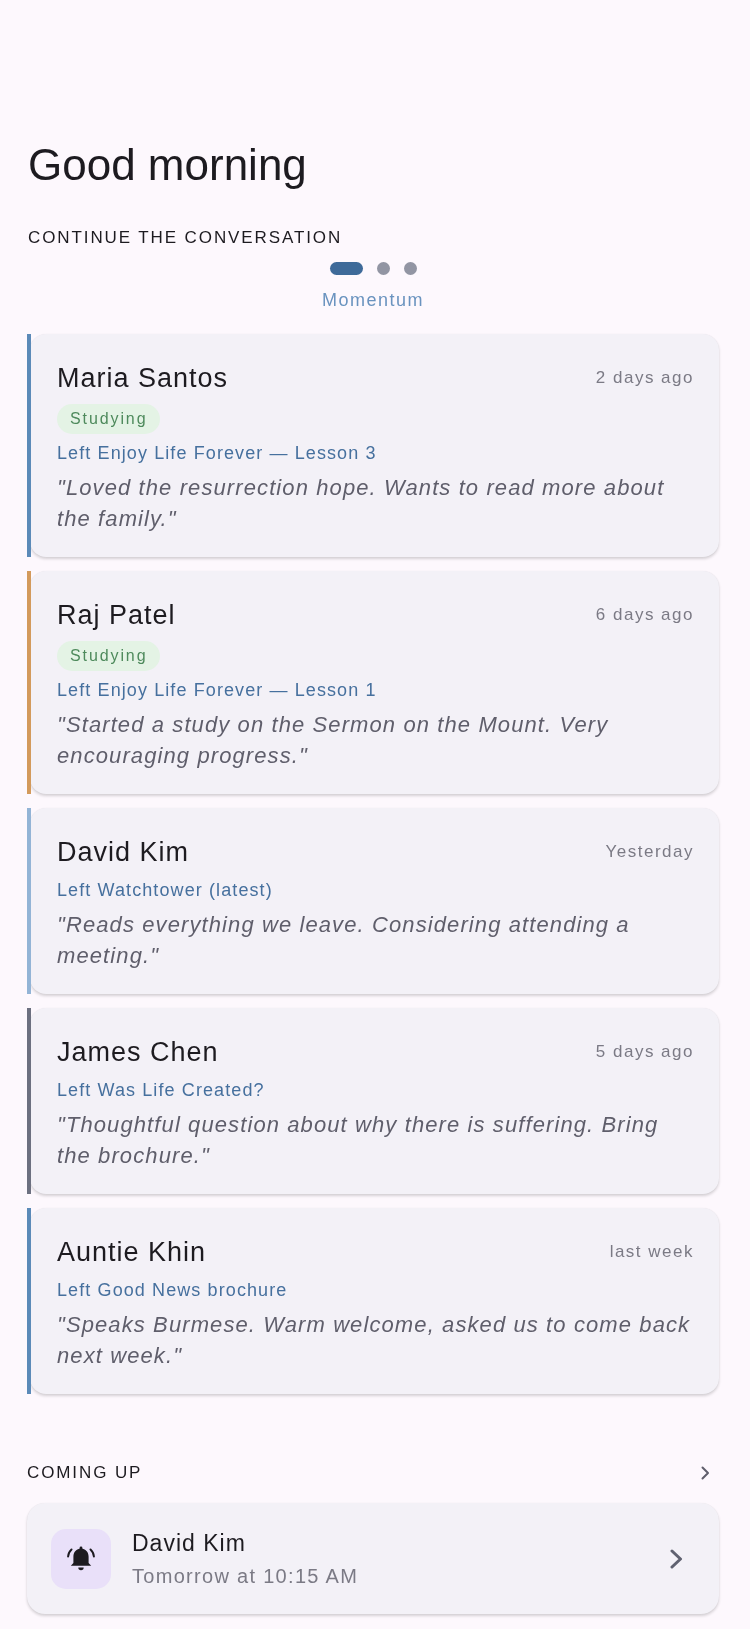  I want to click on conversation-card: David Kim Yesterday Left Watchtower (latest) "Reads everything we leave. Considering attending a meeting.", so click(374, 901).